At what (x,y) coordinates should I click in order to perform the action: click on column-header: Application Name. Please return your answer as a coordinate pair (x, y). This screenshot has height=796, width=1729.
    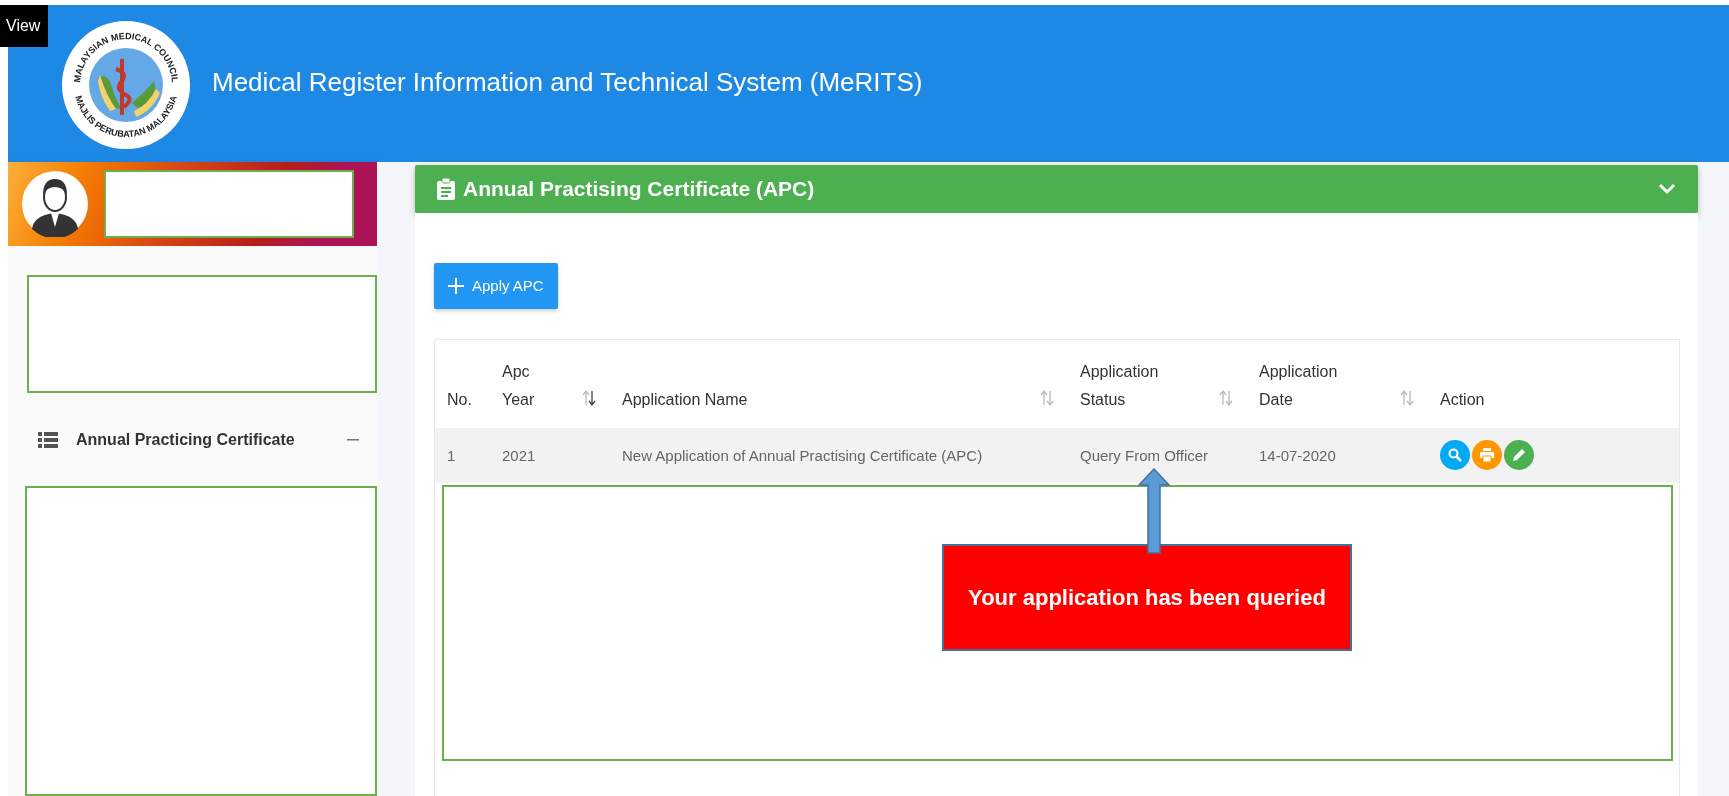
    Looking at the image, I should click on (685, 400).